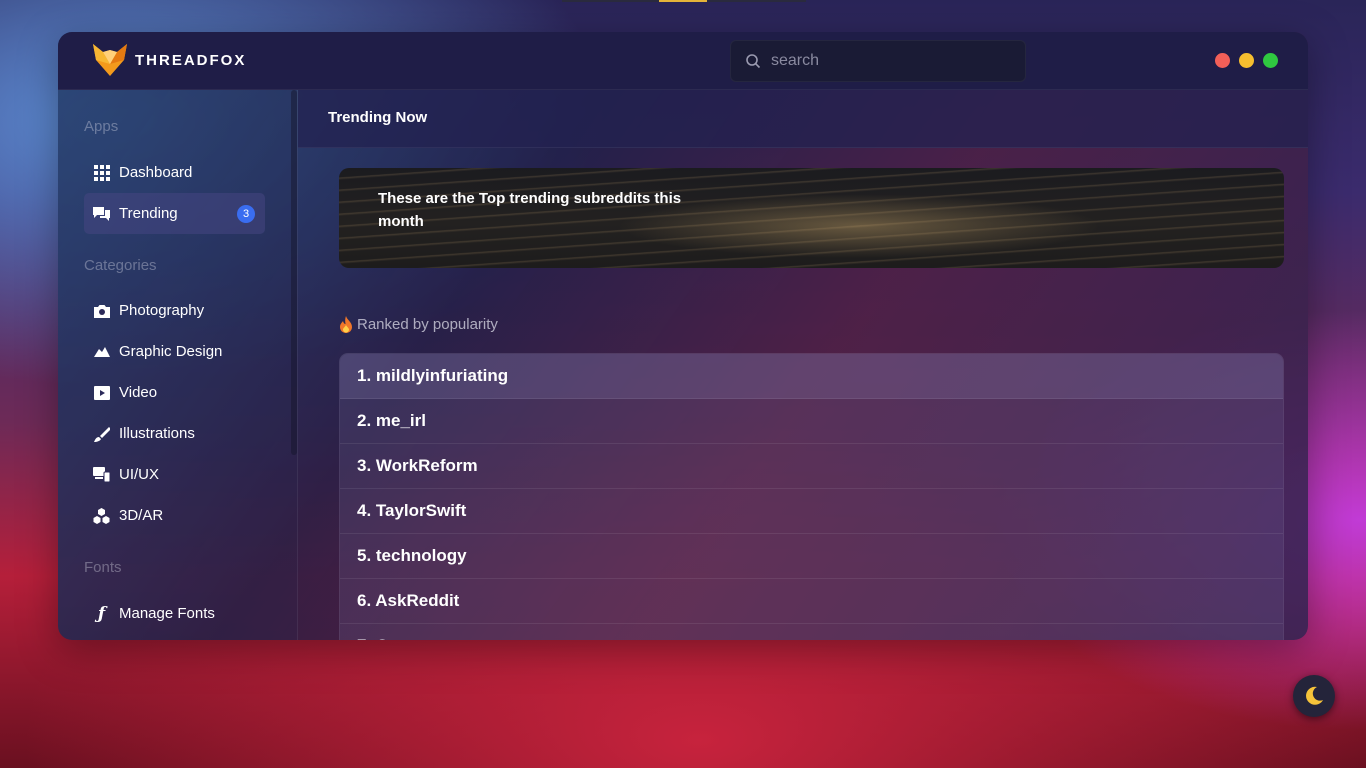 This screenshot has width=1366, height=768. I want to click on fire-icon, so click(346, 324).